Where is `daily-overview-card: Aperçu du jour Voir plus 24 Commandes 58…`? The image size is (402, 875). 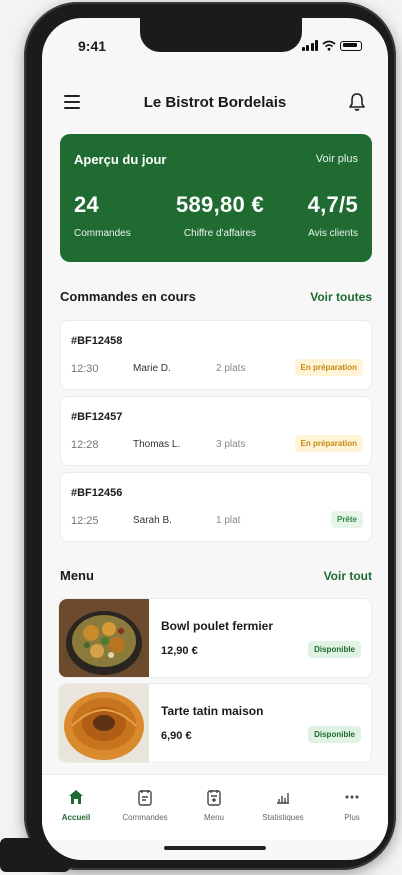
daily-overview-card: Aperçu du jour Voir plus 24 Commandes 58… is located at coordinates (216, 198).